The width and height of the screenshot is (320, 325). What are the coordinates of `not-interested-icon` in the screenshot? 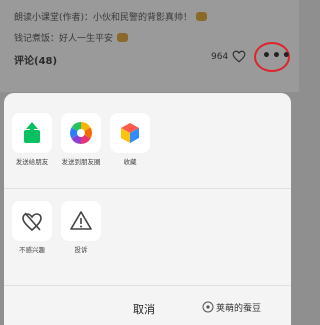 It's located at (32, 222).